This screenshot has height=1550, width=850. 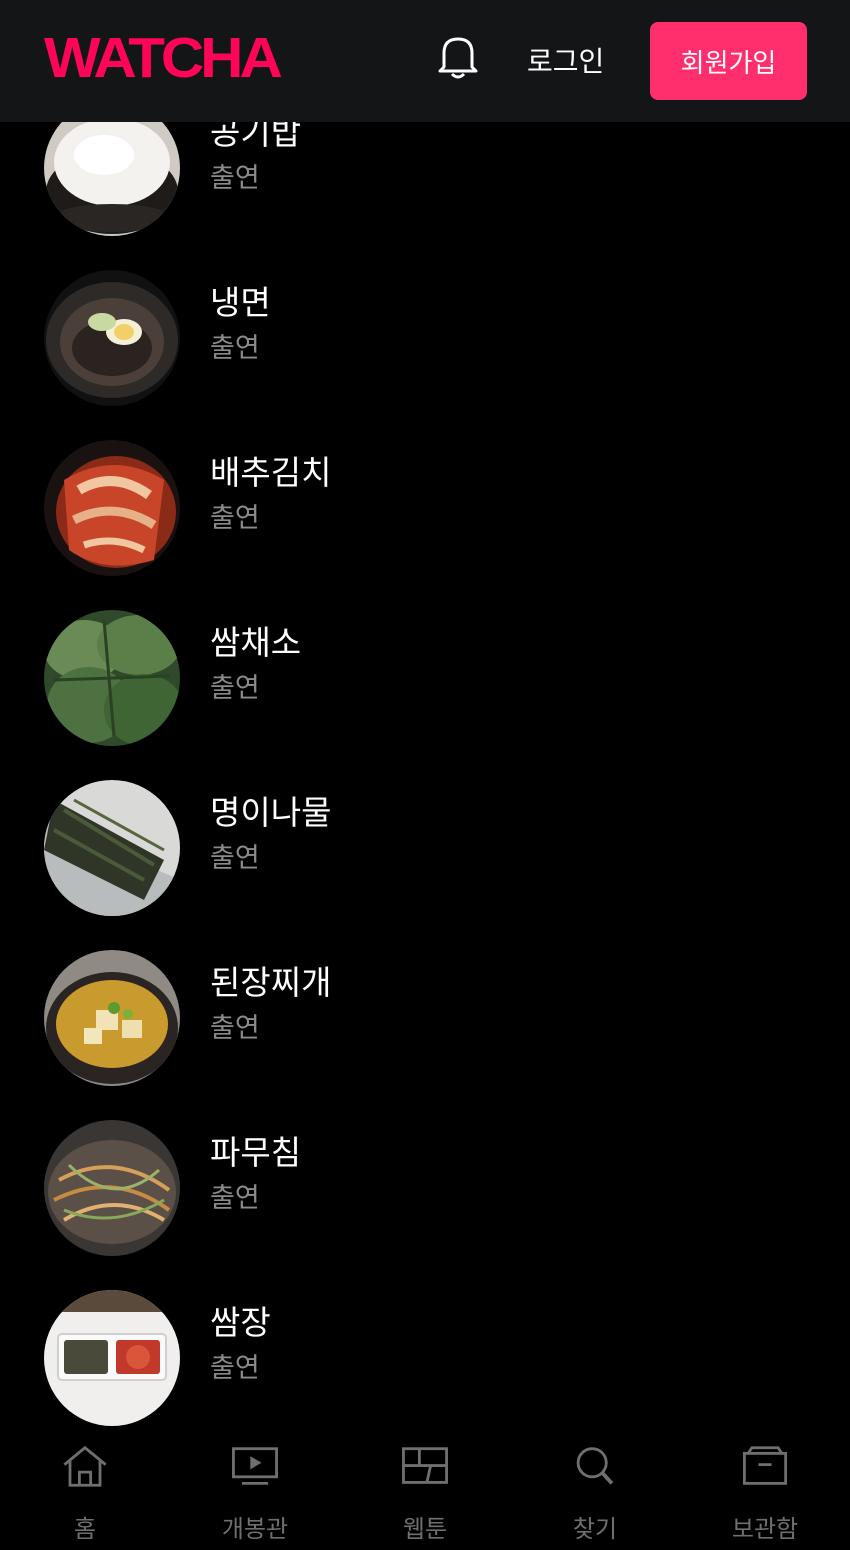 I want to click on bottom-nav: 홈 개봉관 웹툰 찾기 보관함, so click(x=425, y=1490).